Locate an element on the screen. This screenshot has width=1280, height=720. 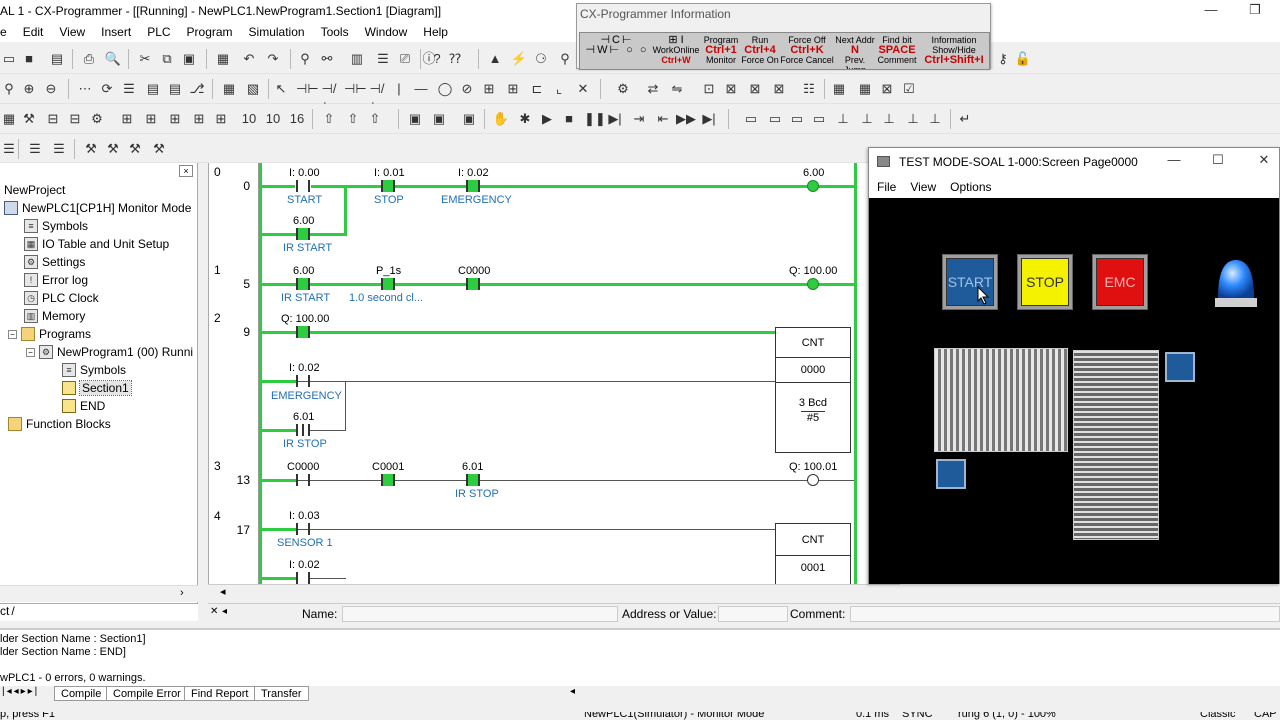
counter-block-0001: CNT 0001 is located at coordinates (813, 553).